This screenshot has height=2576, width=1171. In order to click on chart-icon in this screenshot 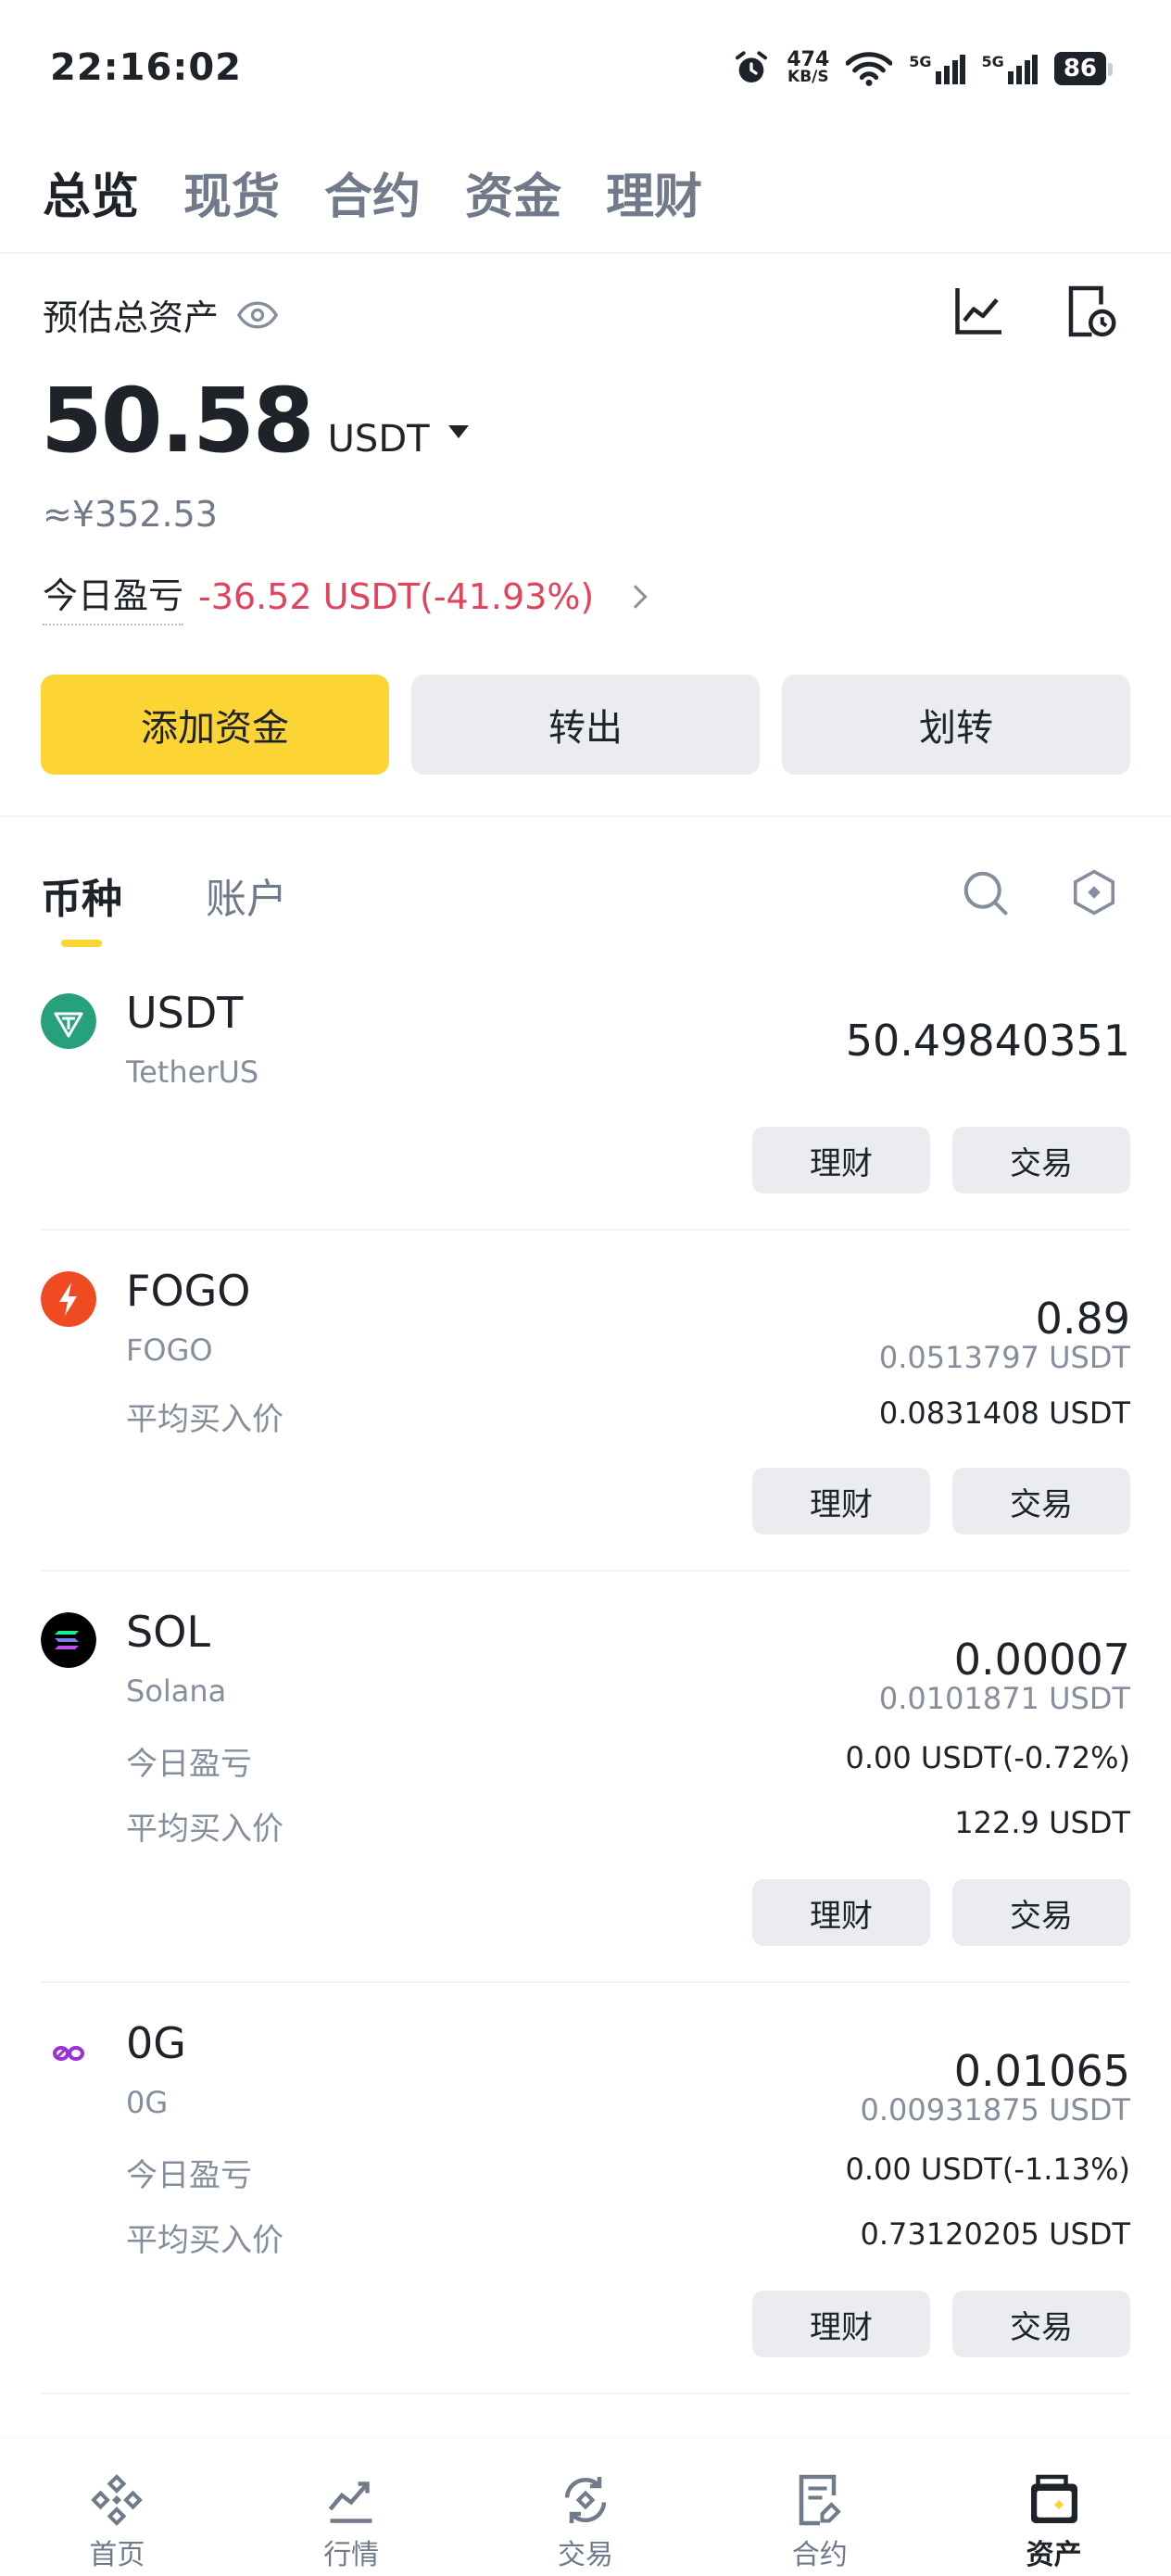, I will do `click(979, 311)`.